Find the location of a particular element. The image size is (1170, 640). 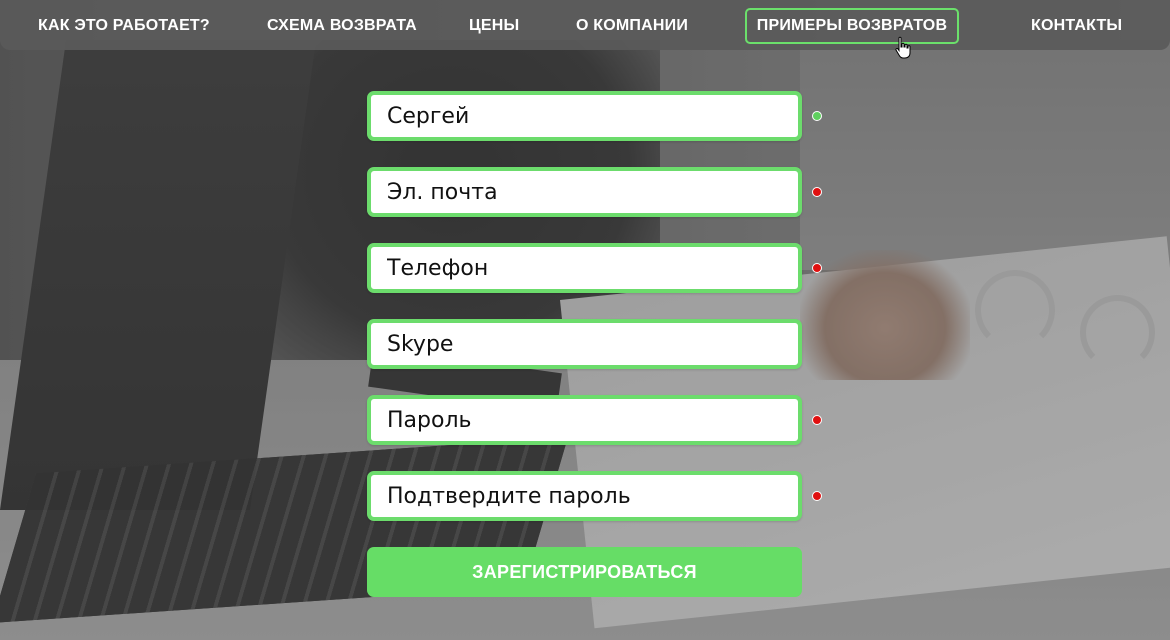

name-status-valid-icon is located at coordinates (817, 116).